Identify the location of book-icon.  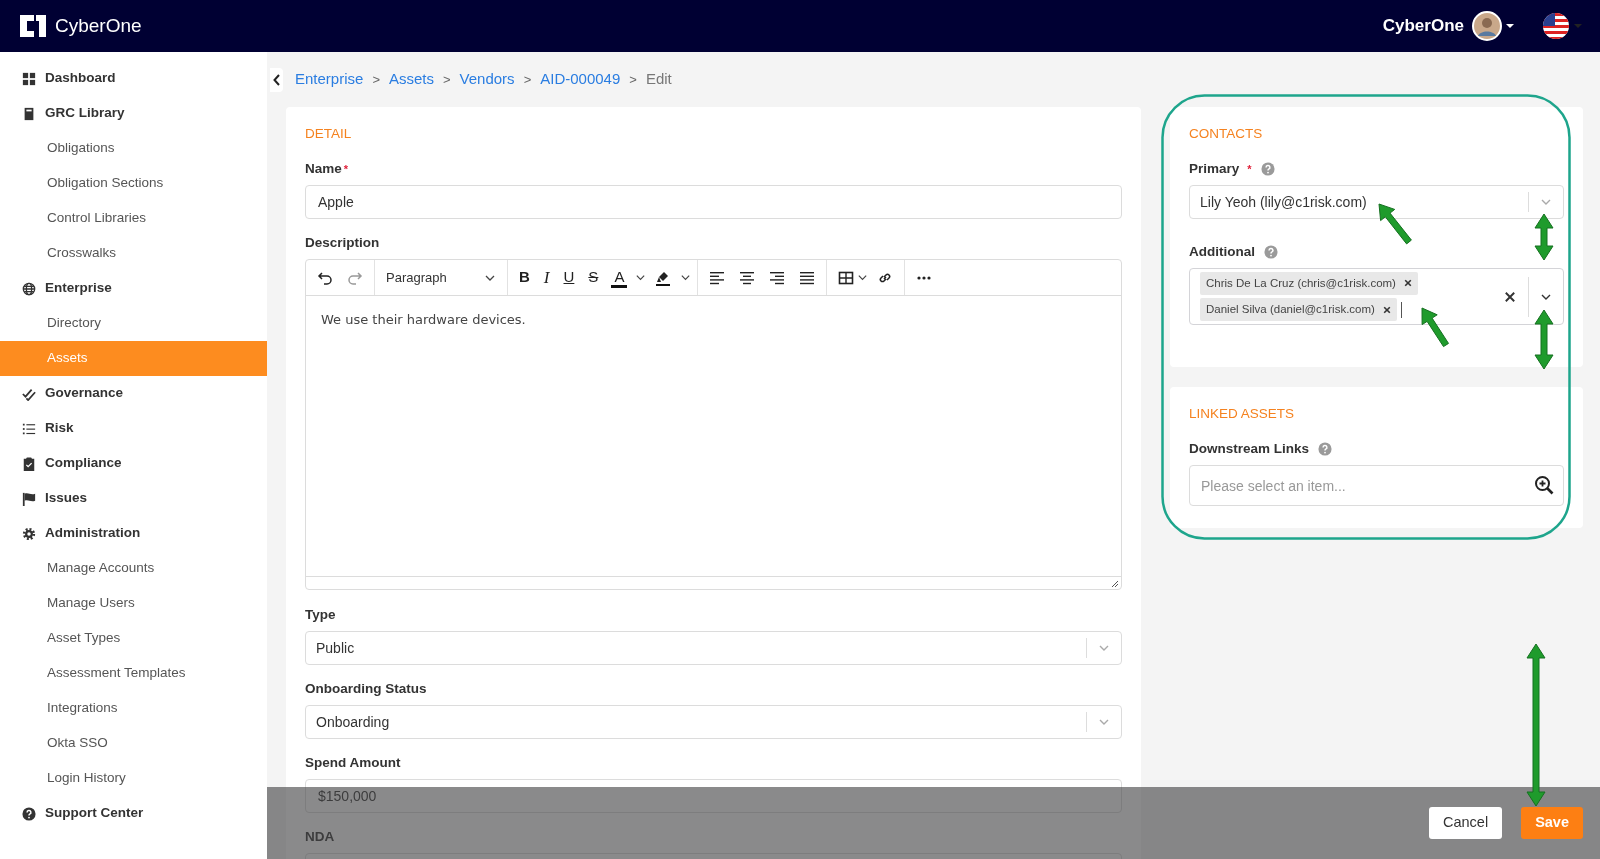
(29, 113).